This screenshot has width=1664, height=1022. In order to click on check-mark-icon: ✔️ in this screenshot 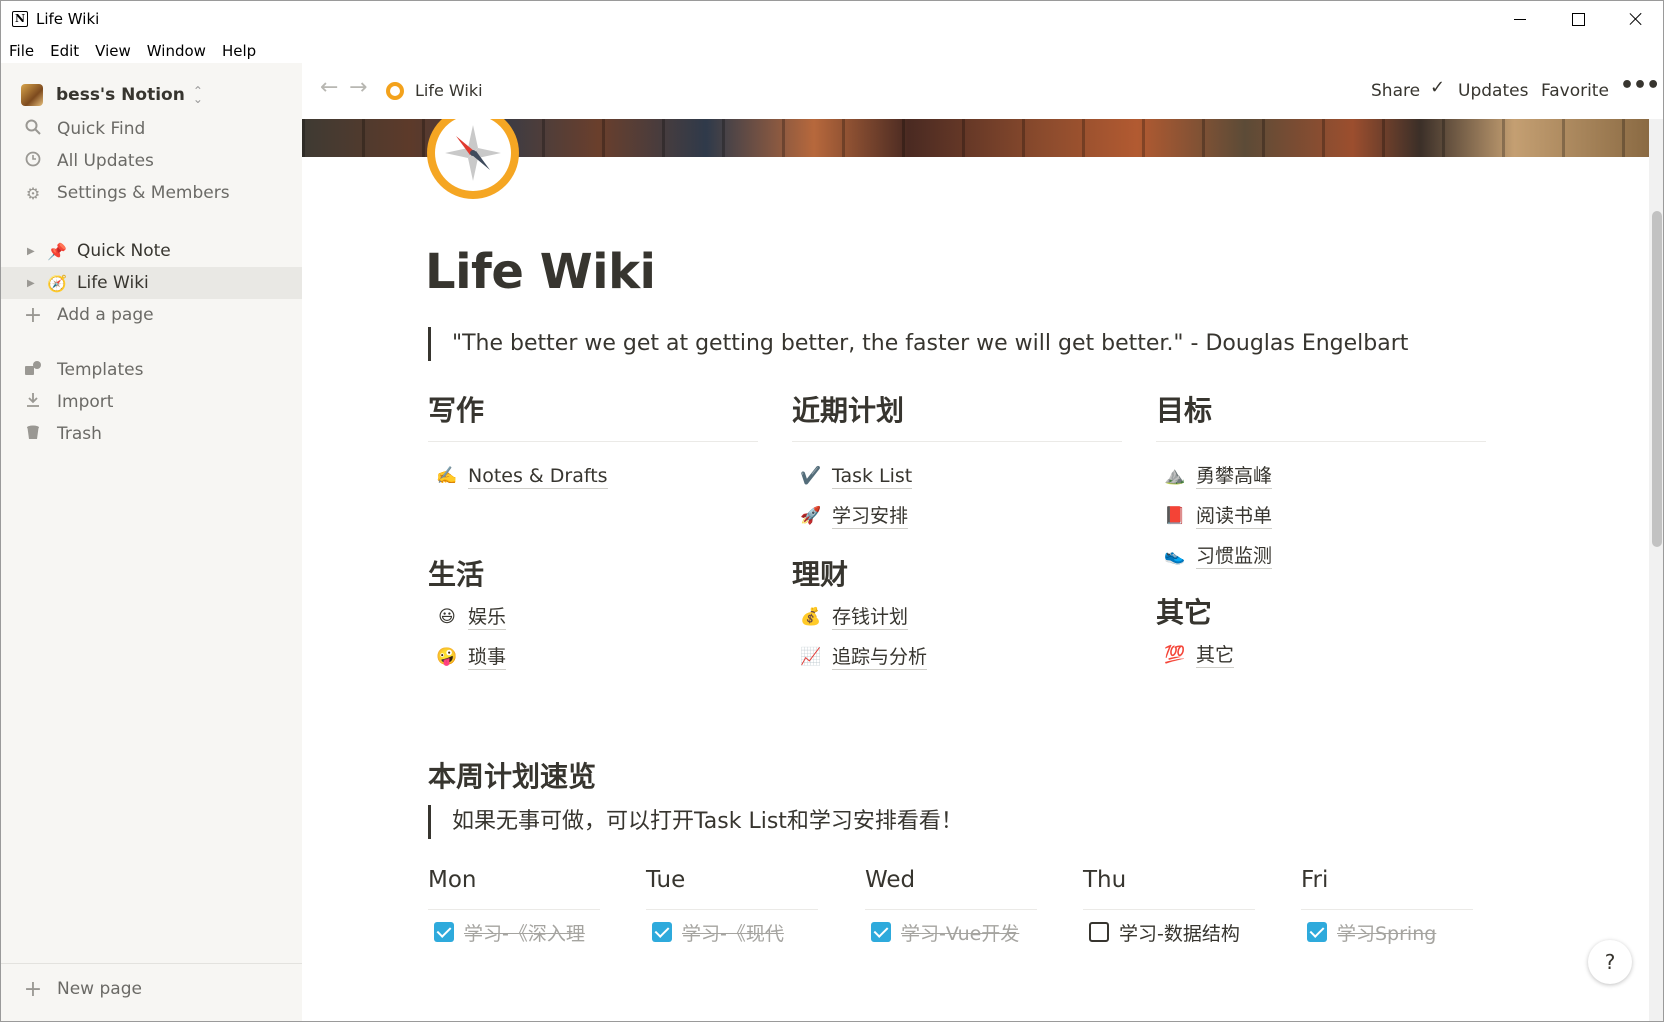, I will do `click(811, 476)`.